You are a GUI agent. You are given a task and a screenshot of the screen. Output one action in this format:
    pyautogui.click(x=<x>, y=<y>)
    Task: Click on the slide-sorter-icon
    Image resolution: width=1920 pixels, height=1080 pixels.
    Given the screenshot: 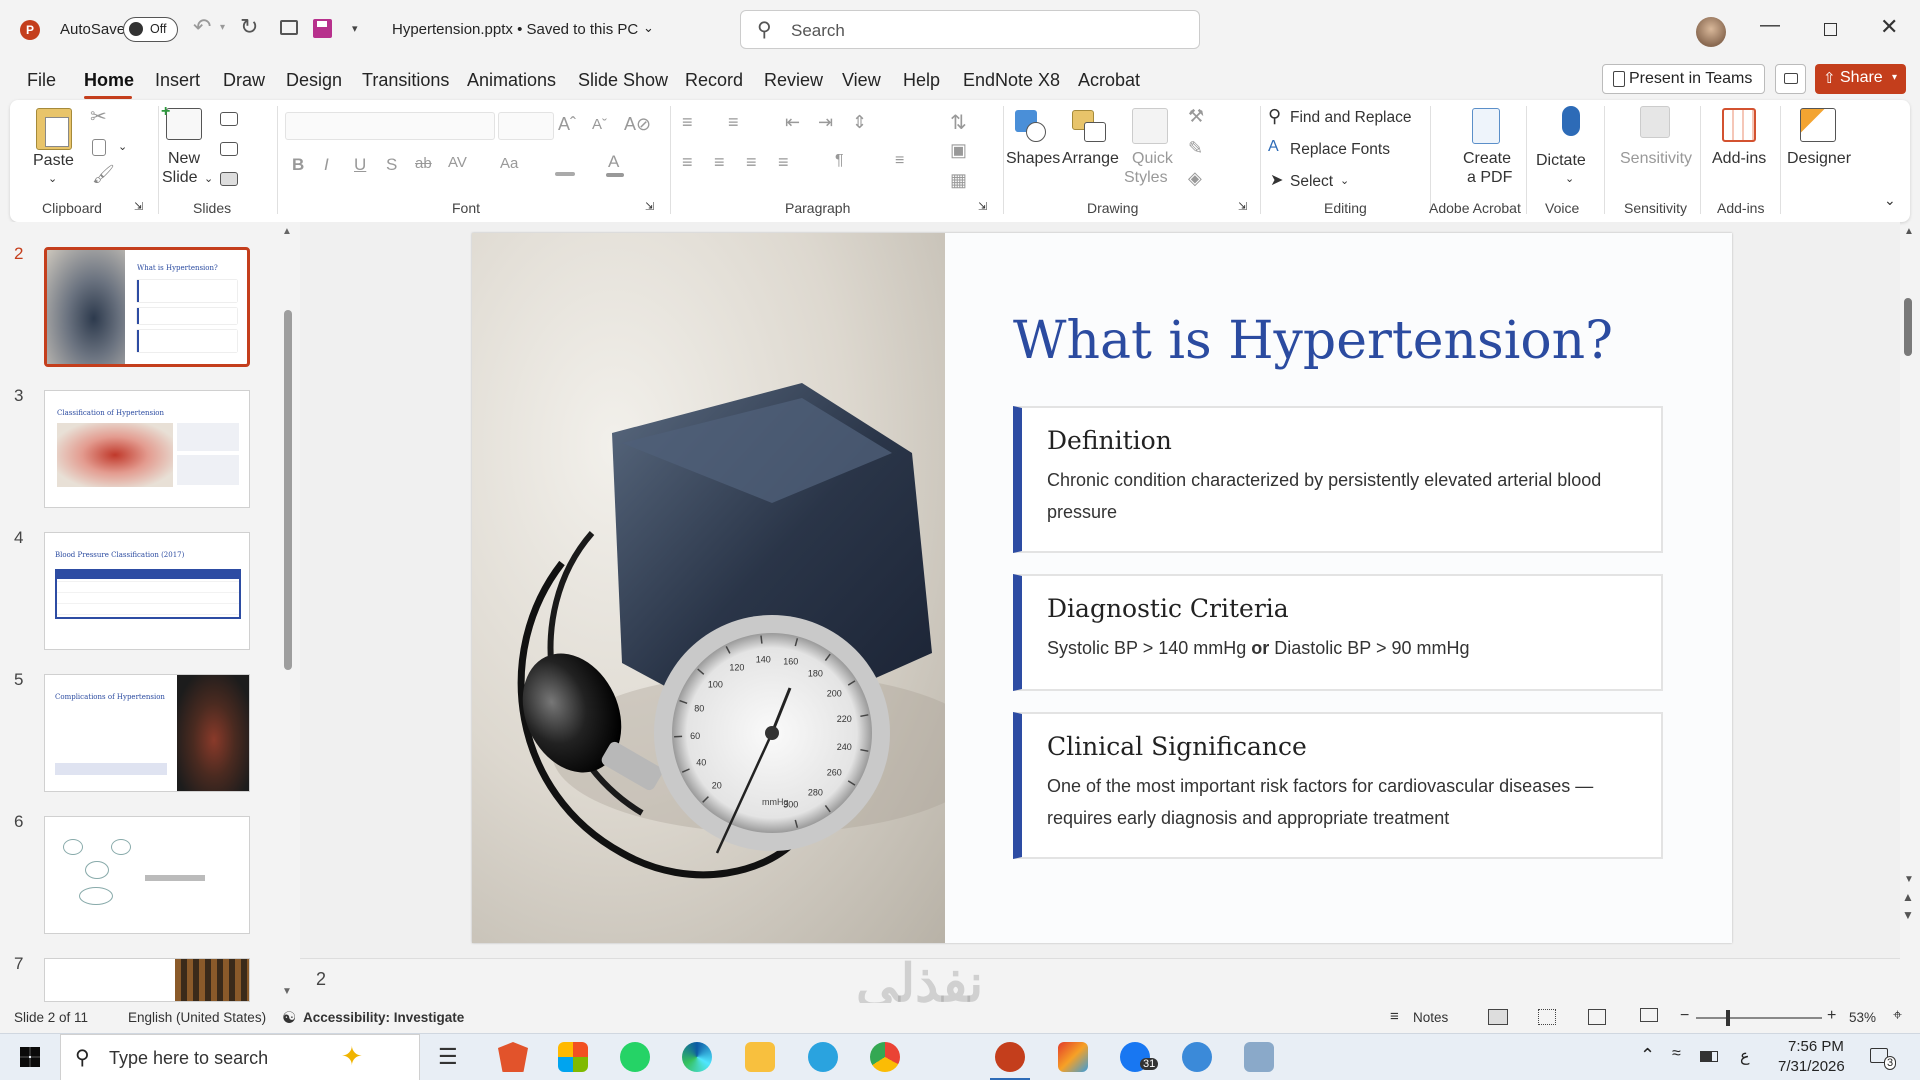 What is the action you would take?
    pyautogui.click(x=1547, y=1017)
    